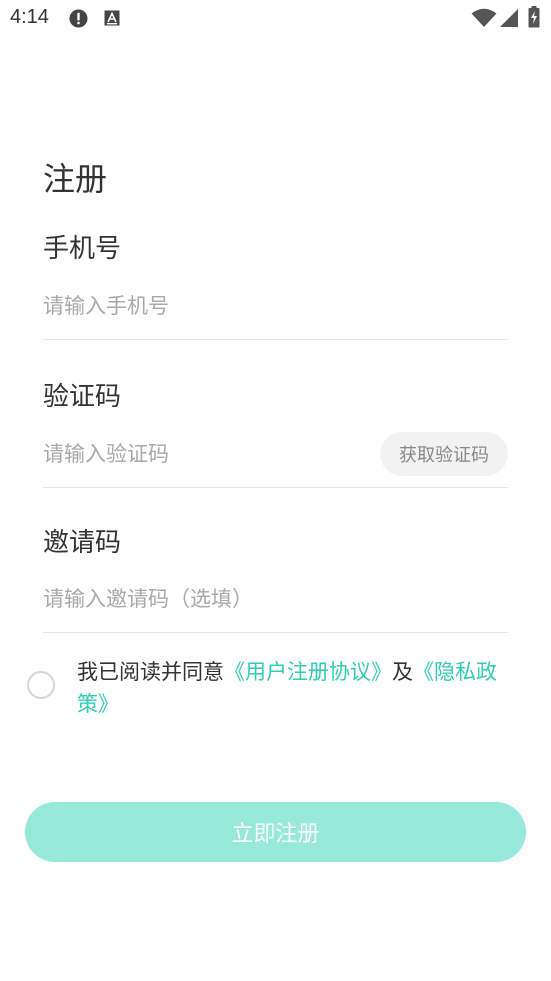 The height and width of the screenshot is (981, 551). What do you see at coordinates (509, 18) in the screenshot?
I see `signal-icon` at bounding box center [509, 18].